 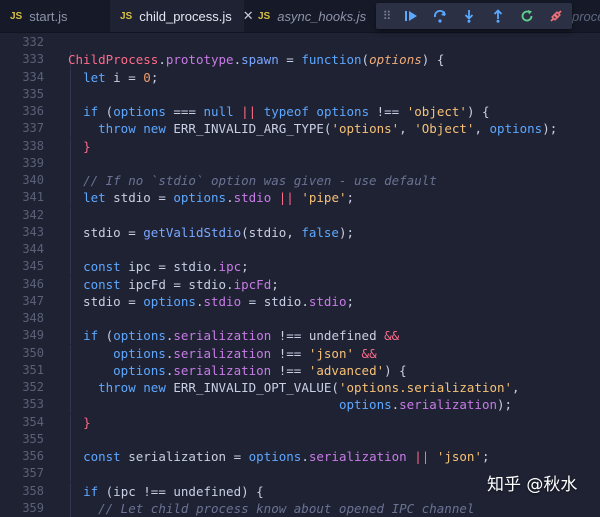 What do you see at coordinates (22, 370) in the screenshot?
I see `line-number: 351` at bounding box center [22, 370].